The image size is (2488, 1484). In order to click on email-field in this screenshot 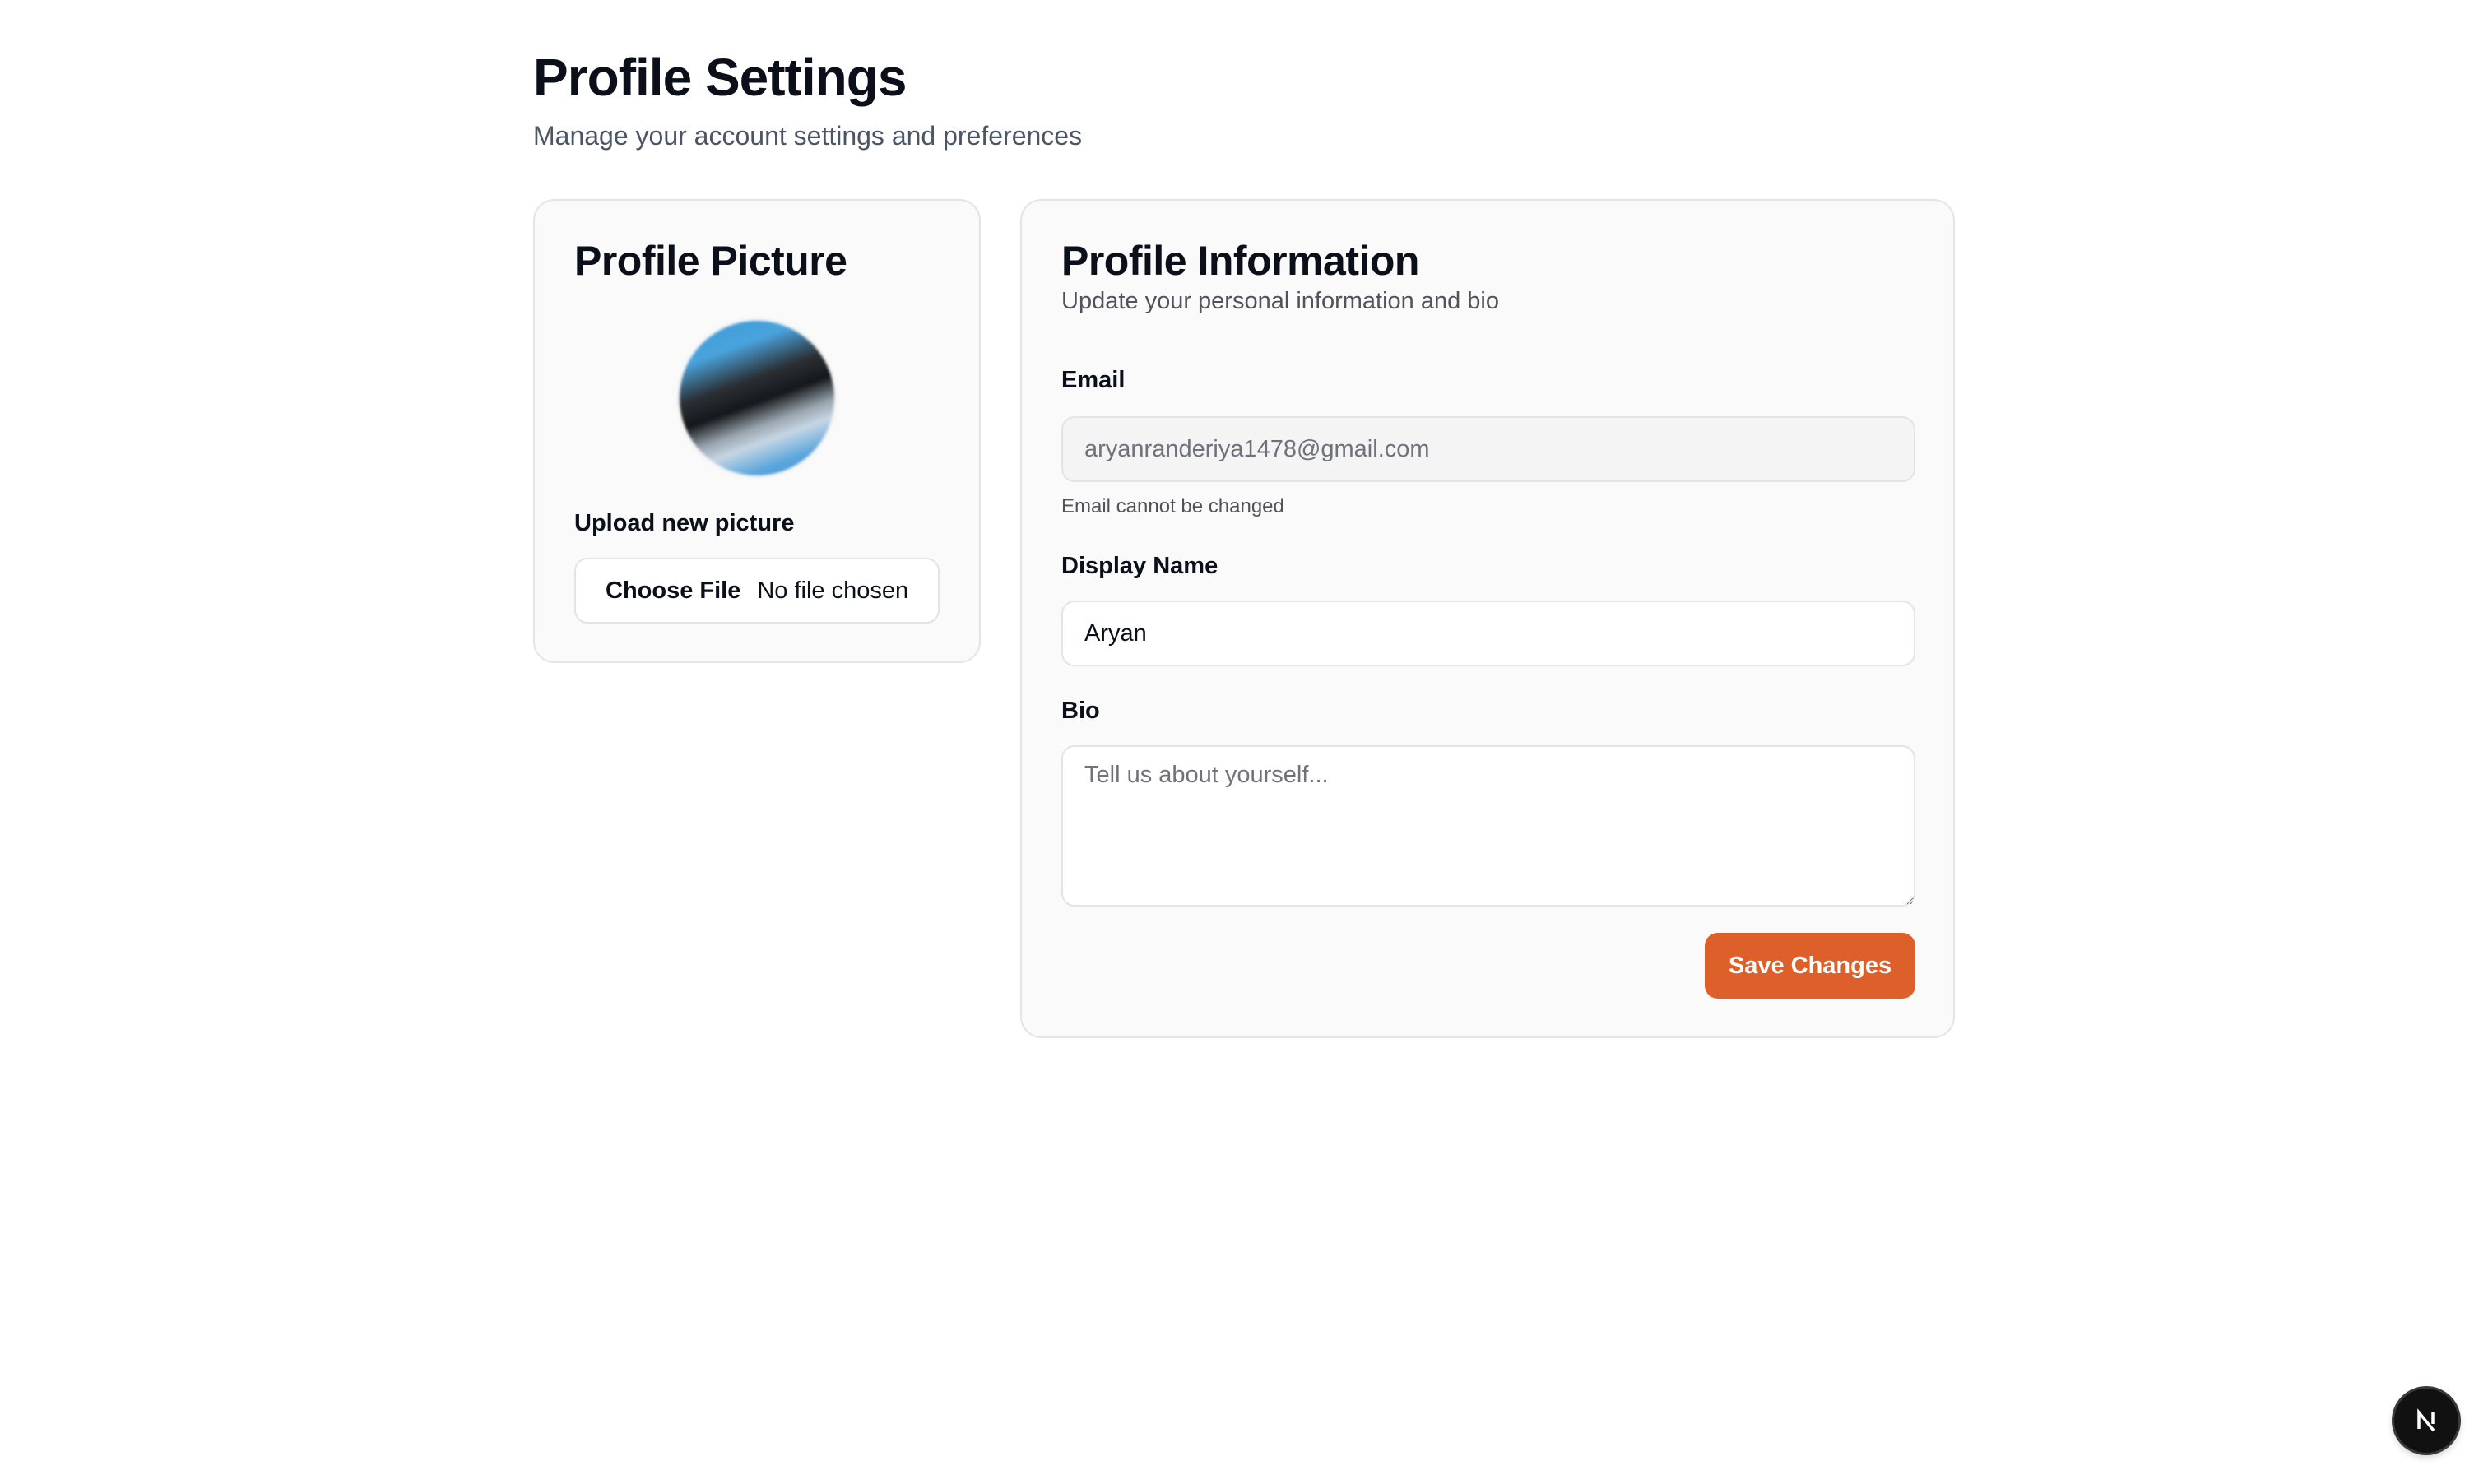, I will do `click(1488, 449)`.